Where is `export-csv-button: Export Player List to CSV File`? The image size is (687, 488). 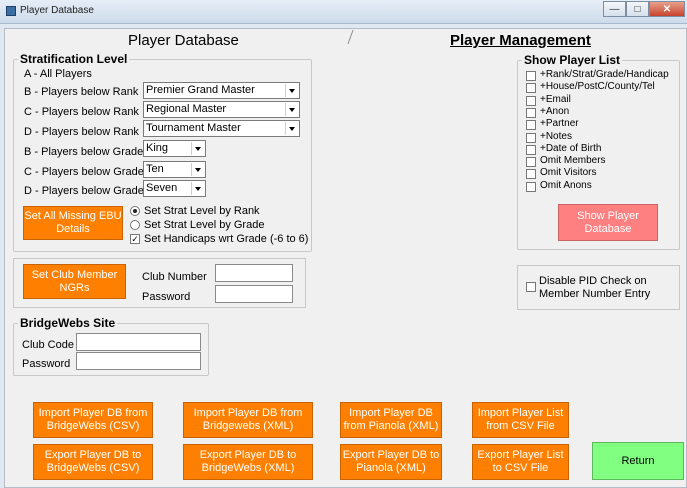
export-csv-button: Export Player List to CSV File is located at coordinates (520, 462).